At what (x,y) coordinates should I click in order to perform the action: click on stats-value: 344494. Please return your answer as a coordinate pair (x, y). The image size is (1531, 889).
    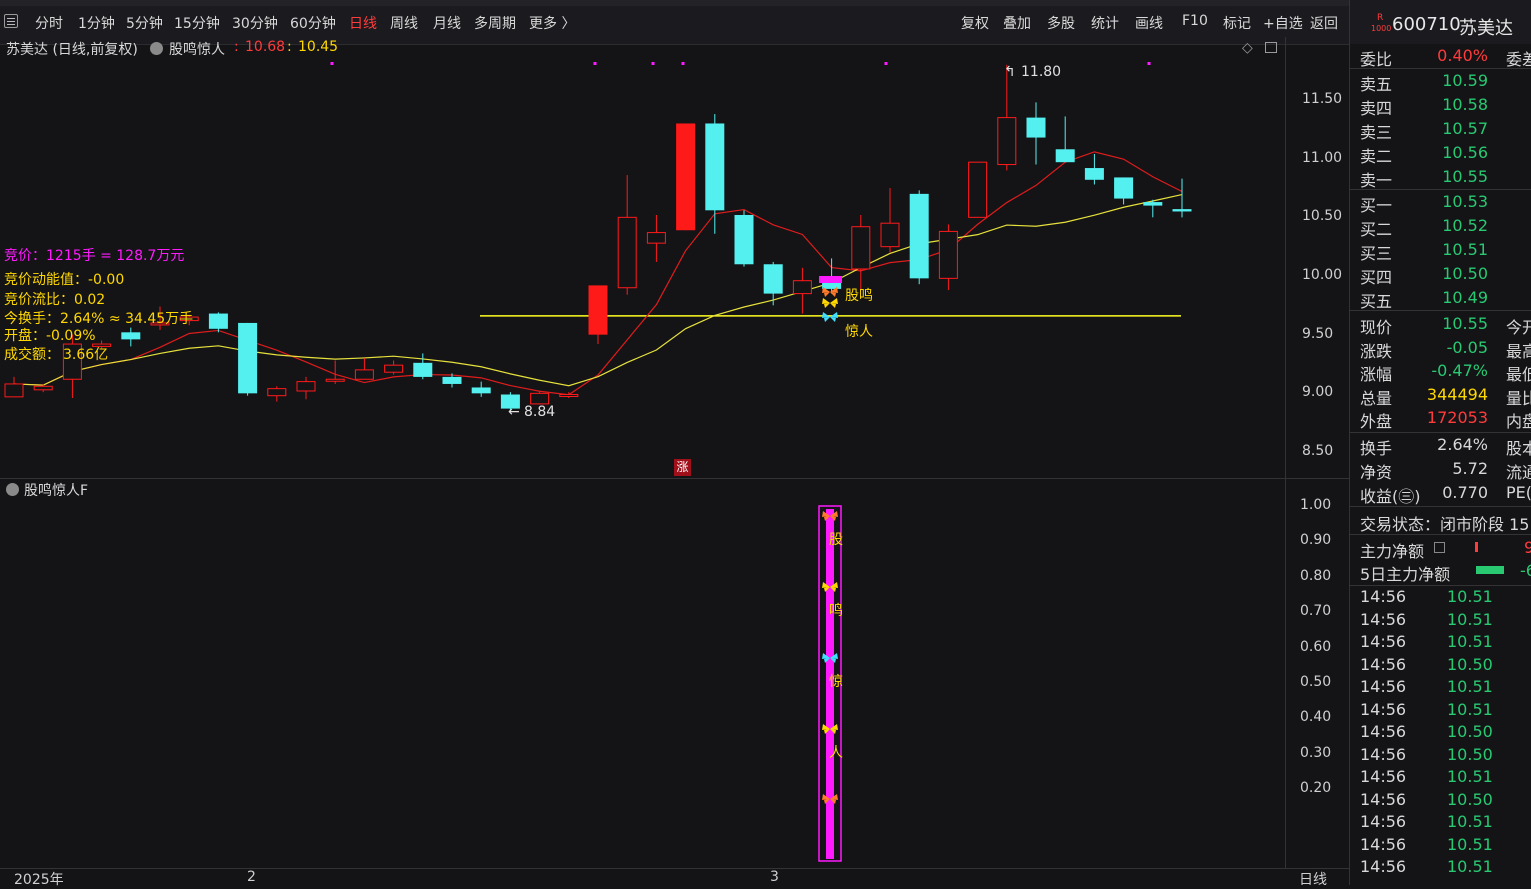
    Looking at the image, I should click on (1457, 394).